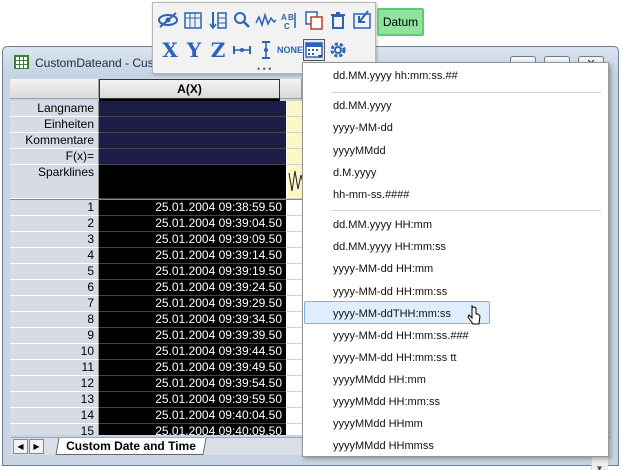 Image resolution: width=625 pixels, height=470 pixels. I want to click on import-icon, so click(362, 20).